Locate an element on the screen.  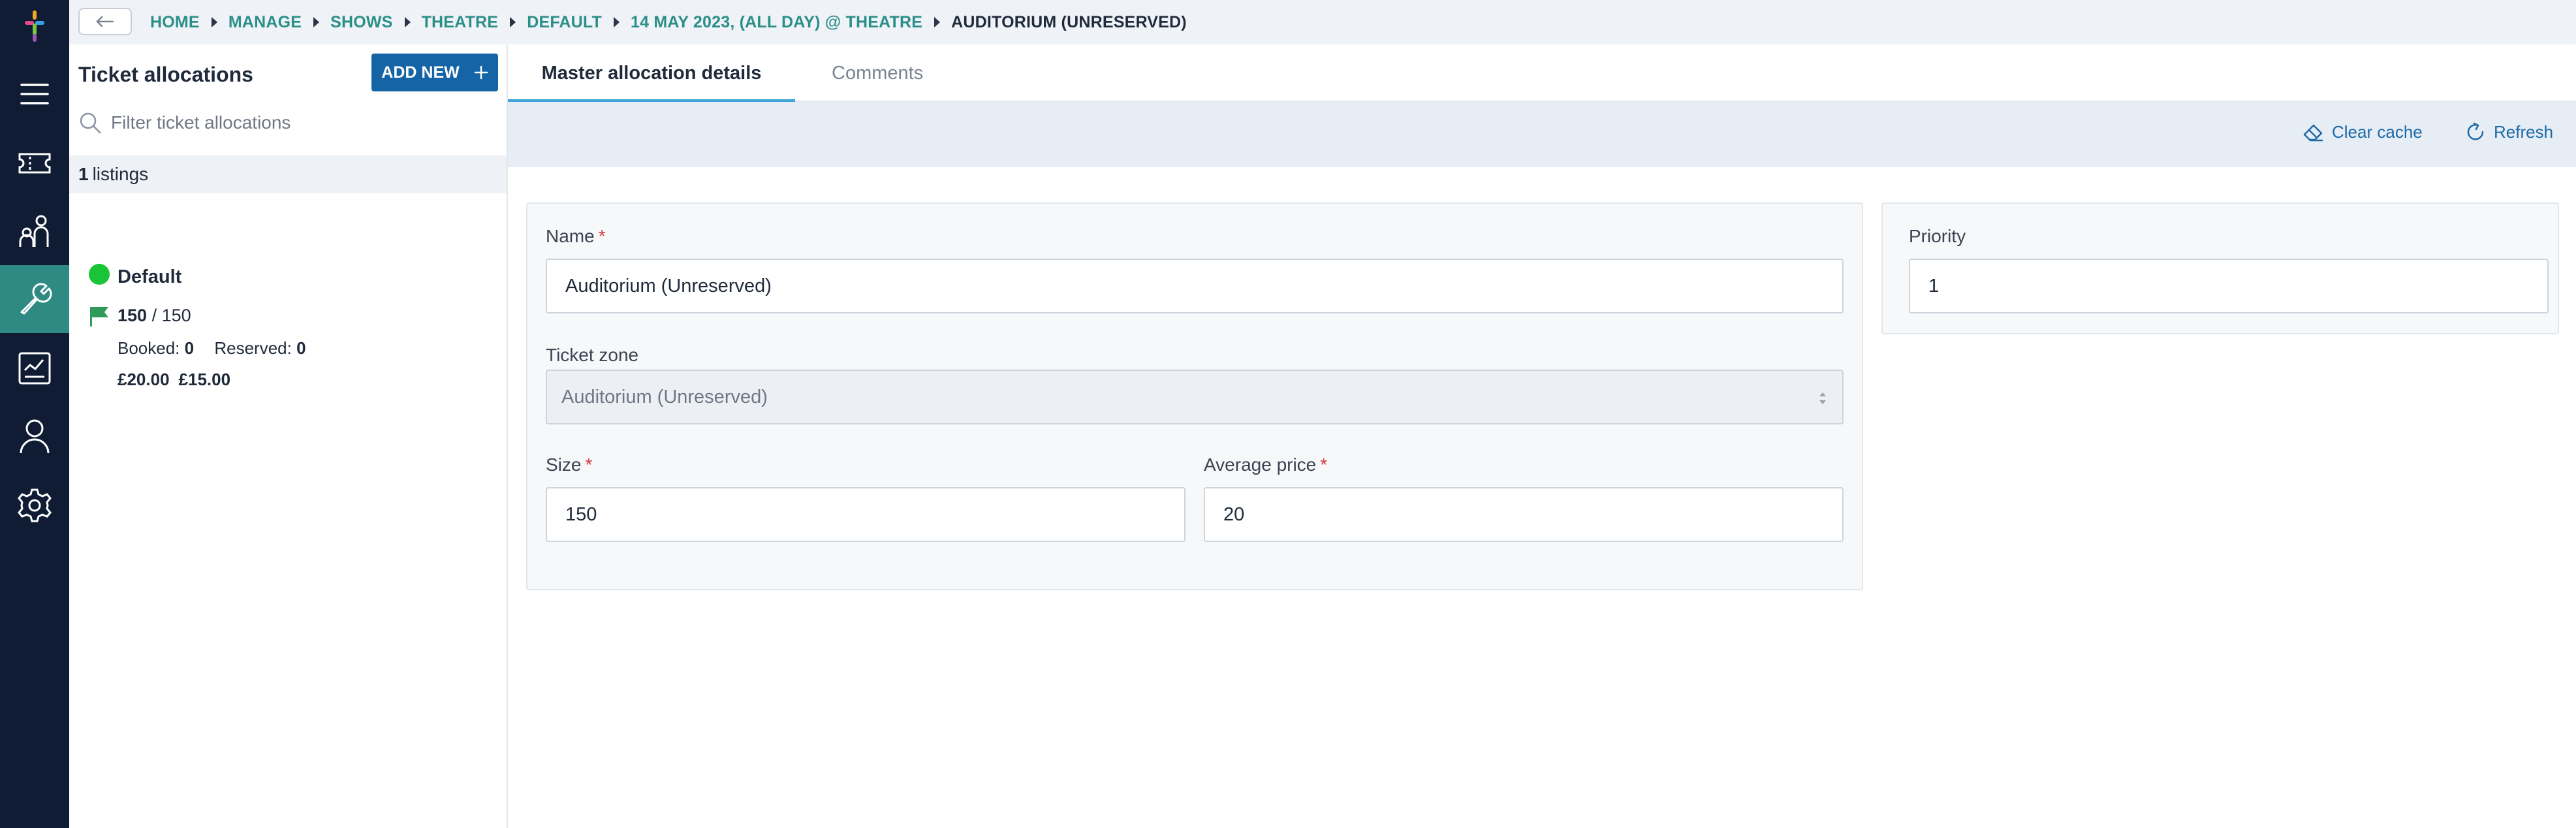
select-arrows-icon is located at coordinates (1822, 398).